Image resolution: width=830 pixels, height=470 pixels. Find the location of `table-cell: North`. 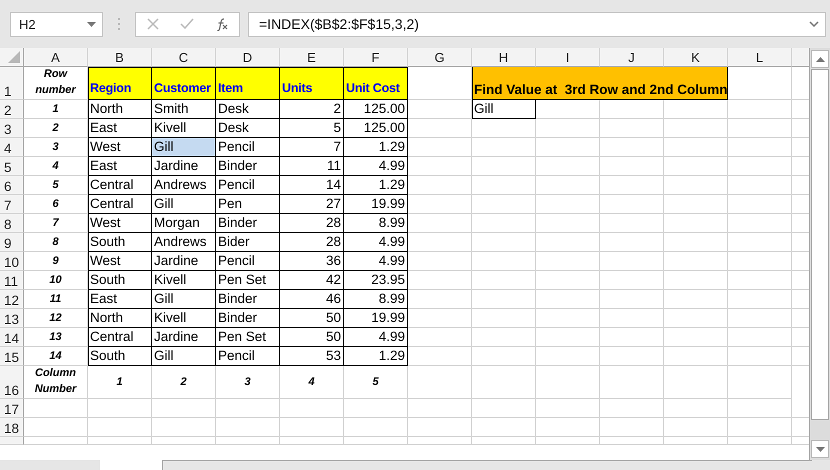

table-cell: North is located at coordinates (120, 109).